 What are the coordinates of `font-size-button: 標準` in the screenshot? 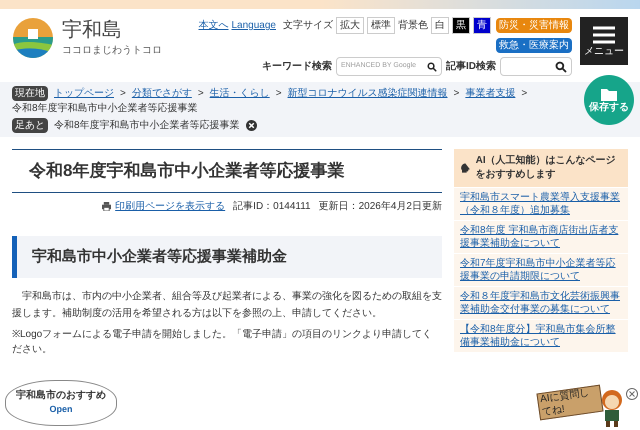 It's located at (381, 25).